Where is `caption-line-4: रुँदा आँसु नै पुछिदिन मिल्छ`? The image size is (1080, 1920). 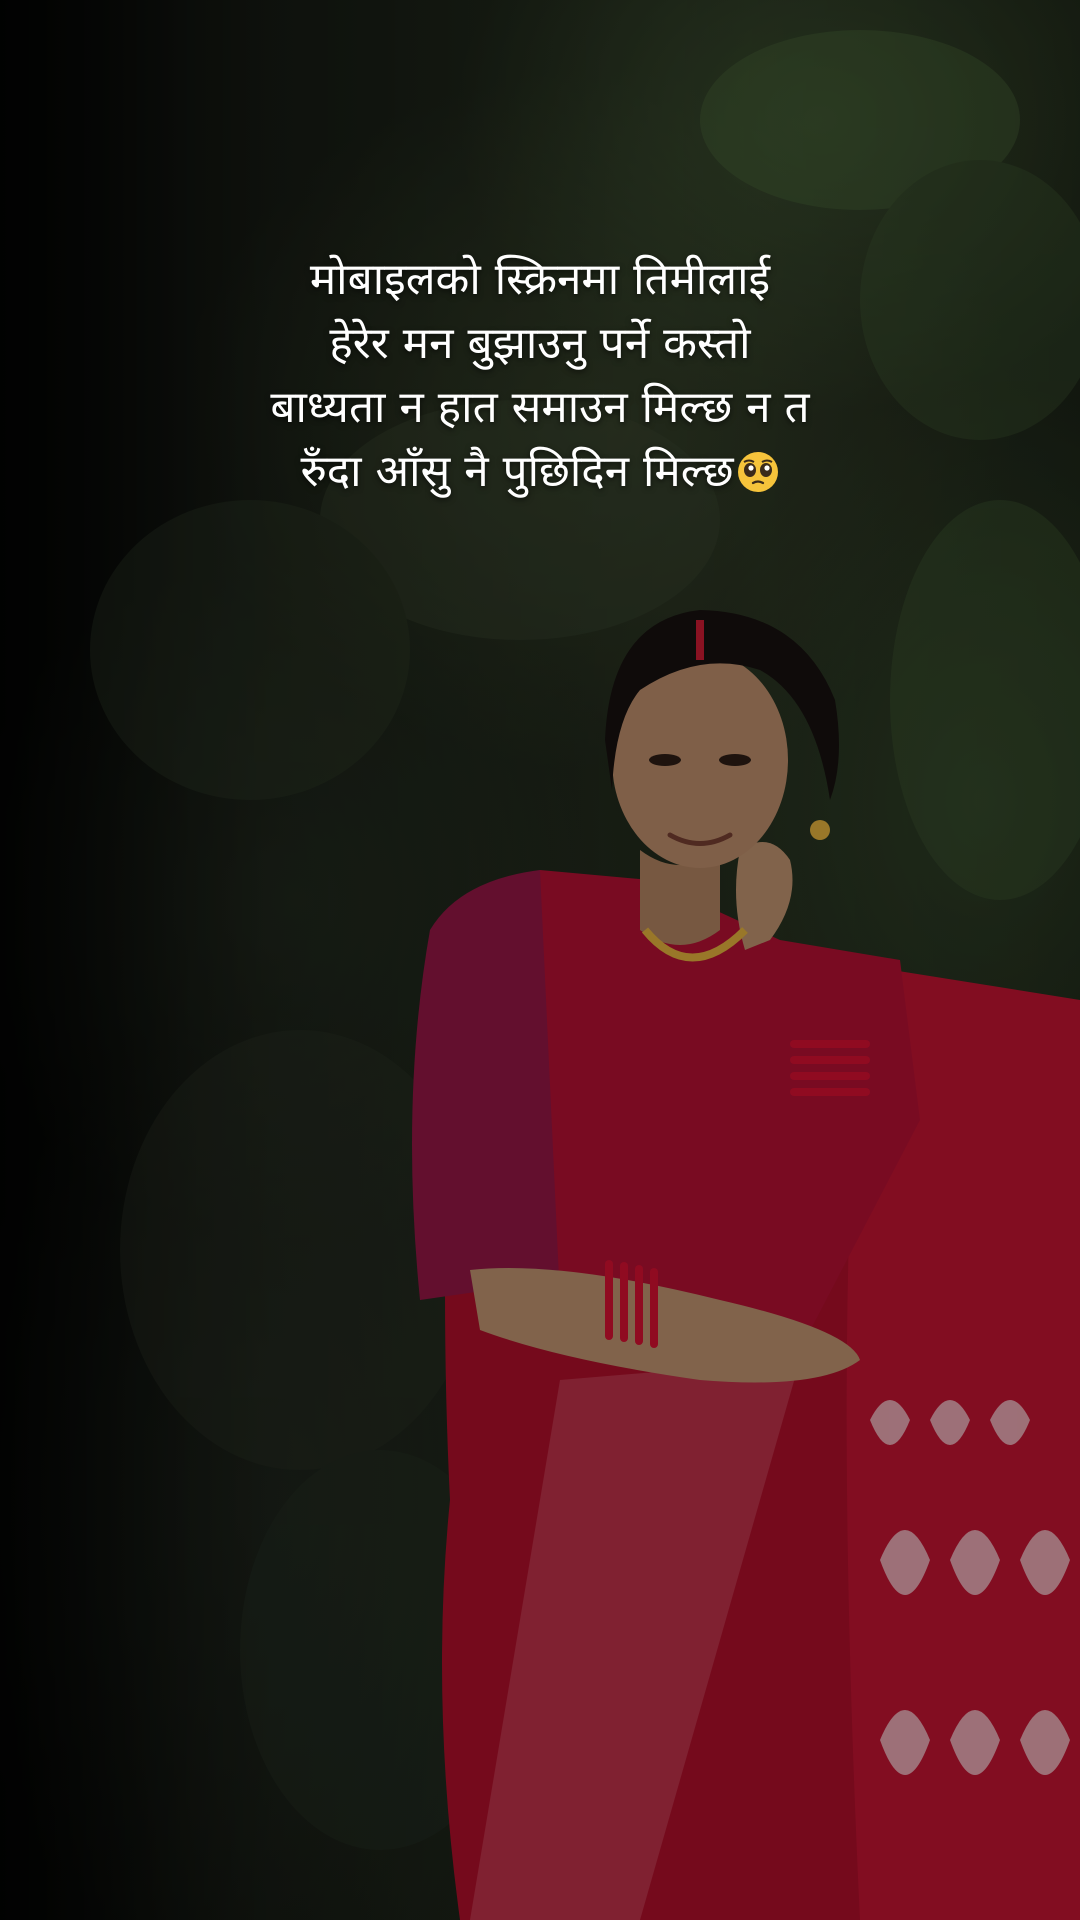
caption-line-4: रुँदा आँसु नै पुछिदिन मिल्छ is located at coordinates (540, 472).